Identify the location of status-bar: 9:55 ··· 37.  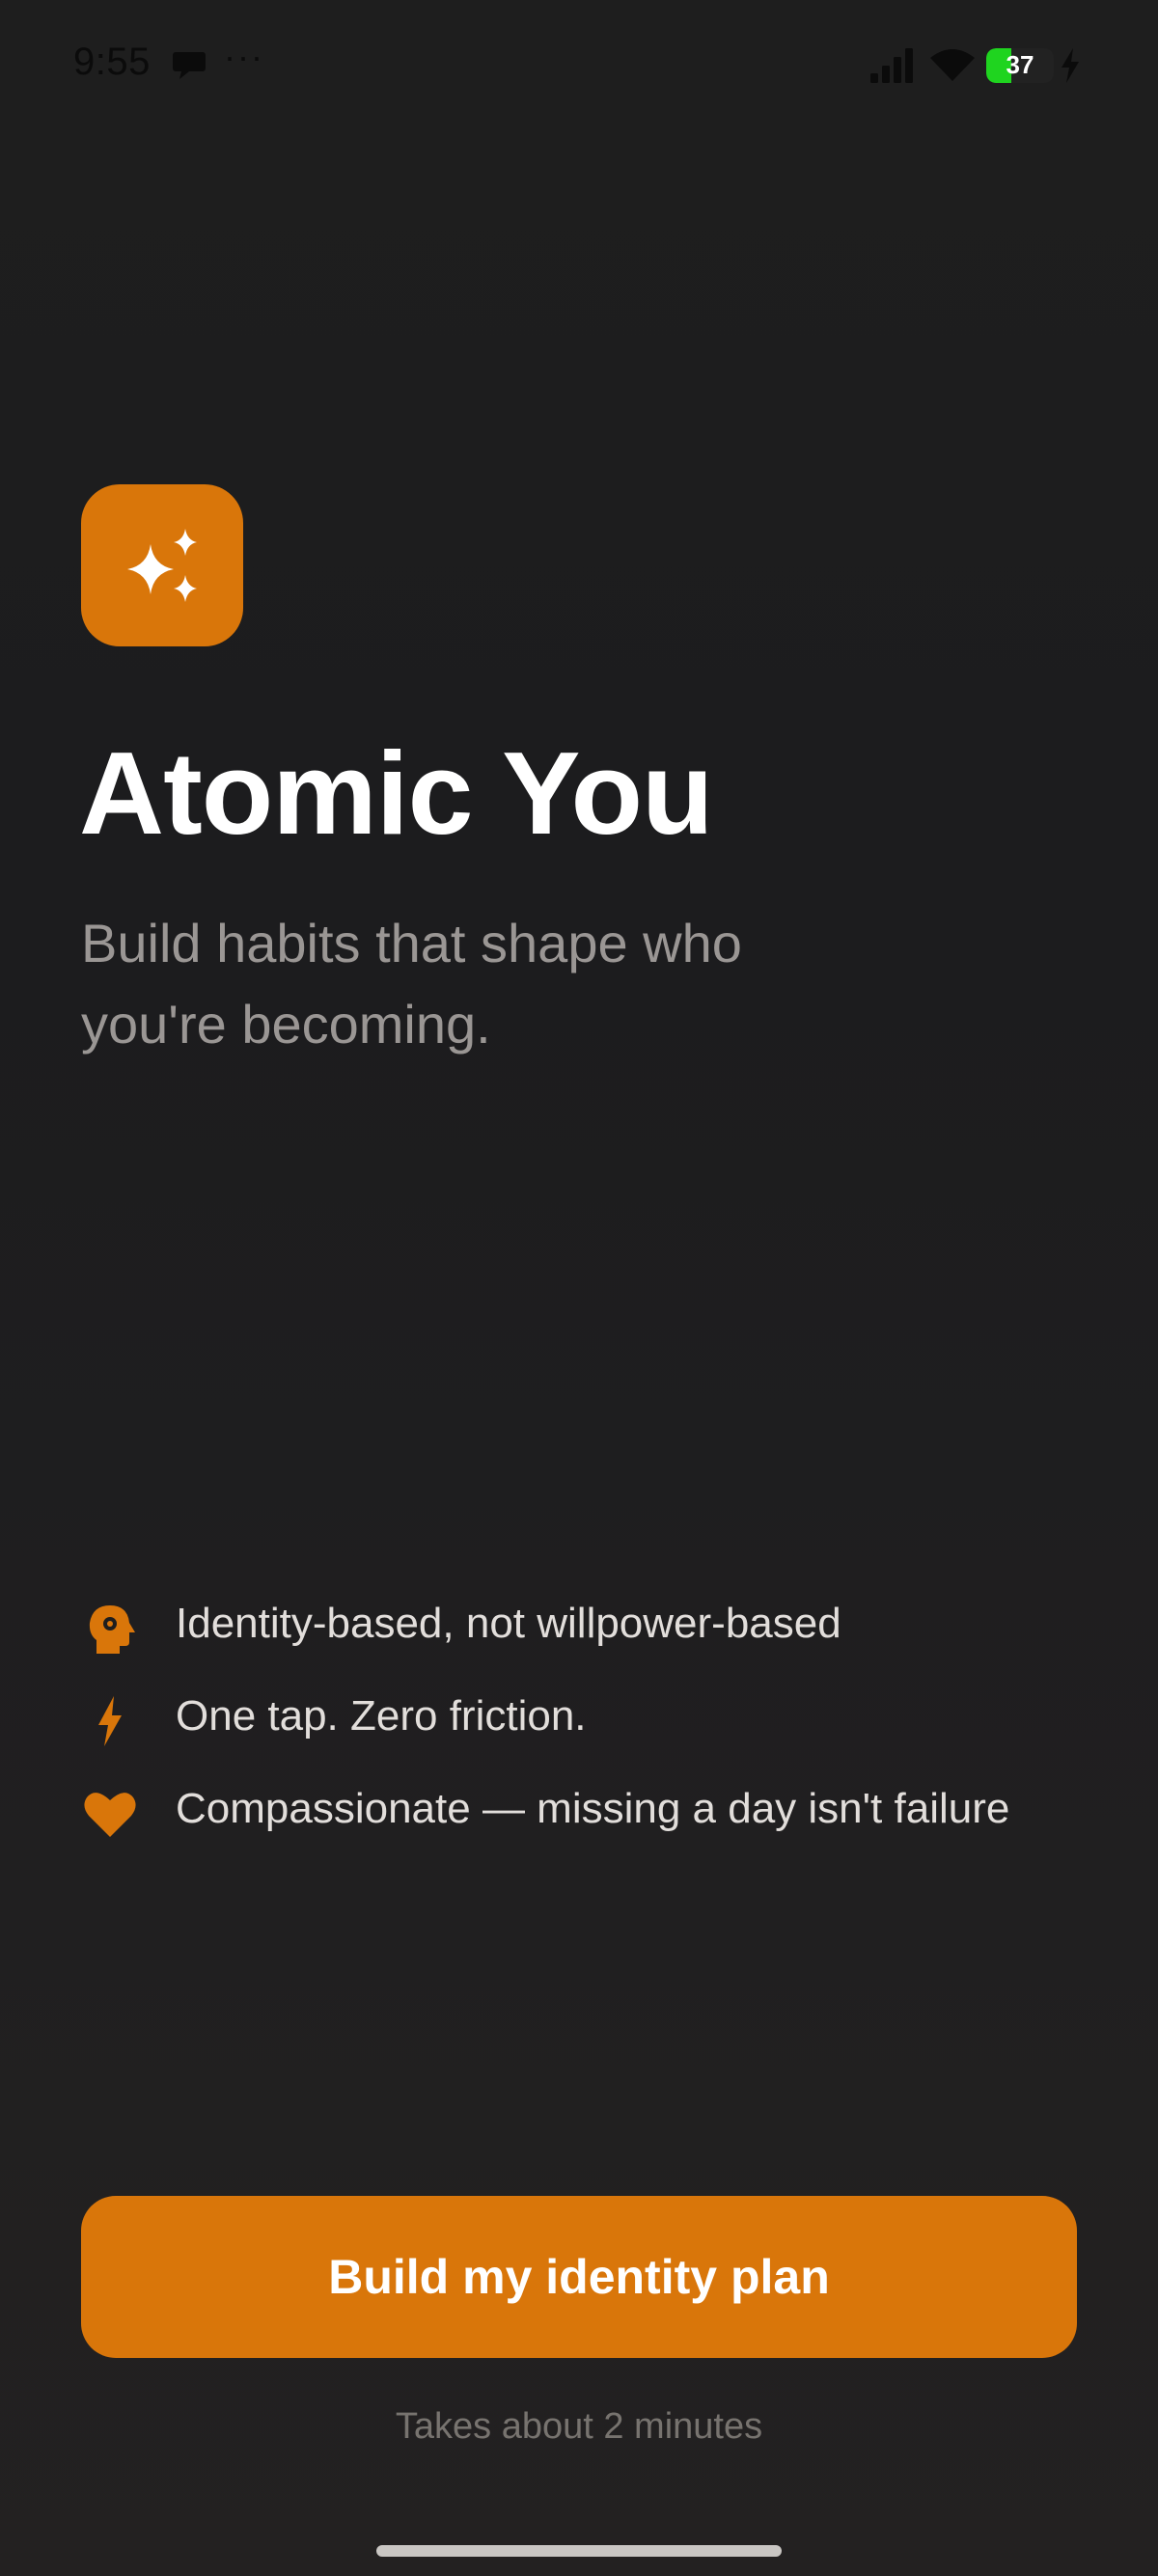
(579, 67).